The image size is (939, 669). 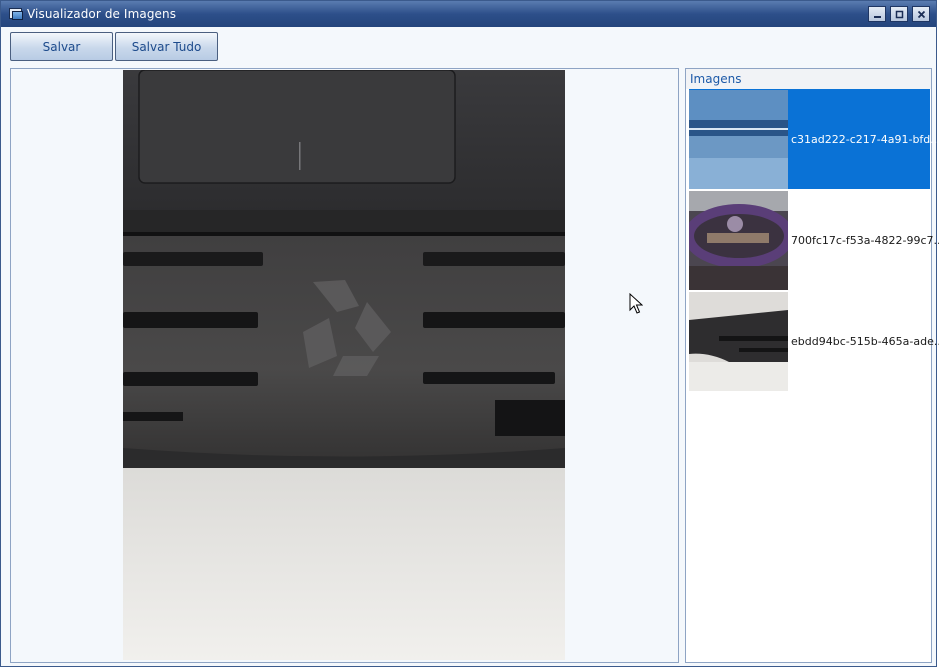 I want to click on minimize-icon, so click(x=877, y=16).